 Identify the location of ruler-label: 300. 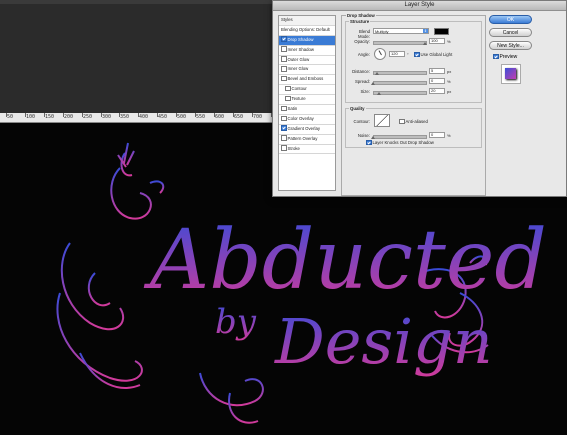
(107, 117).